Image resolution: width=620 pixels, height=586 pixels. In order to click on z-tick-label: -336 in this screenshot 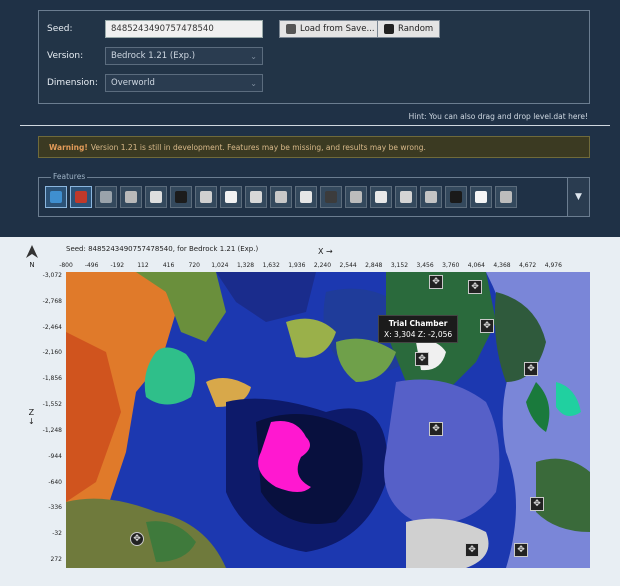, I will do `click(55, 508)`.